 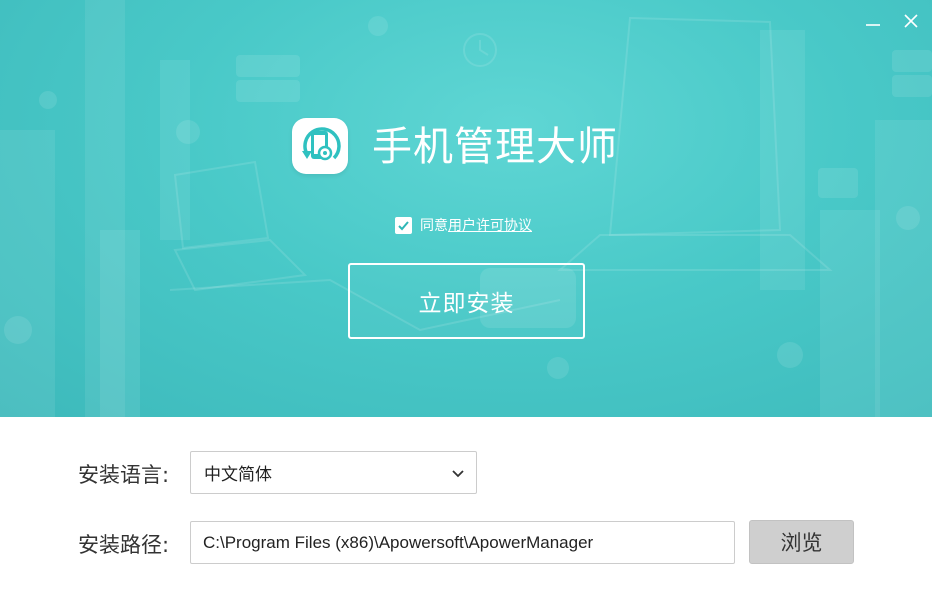 I want to click on close-button, so click(x=911, y=21).